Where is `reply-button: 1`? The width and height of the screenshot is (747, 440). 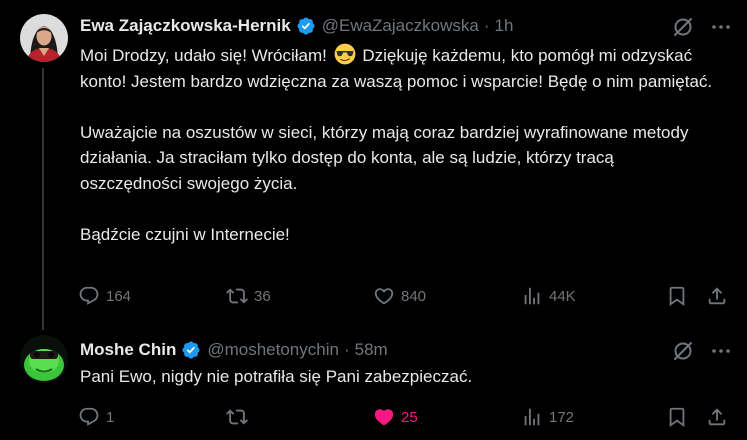
reply-button: 1 is located at coordinates (96, 417).